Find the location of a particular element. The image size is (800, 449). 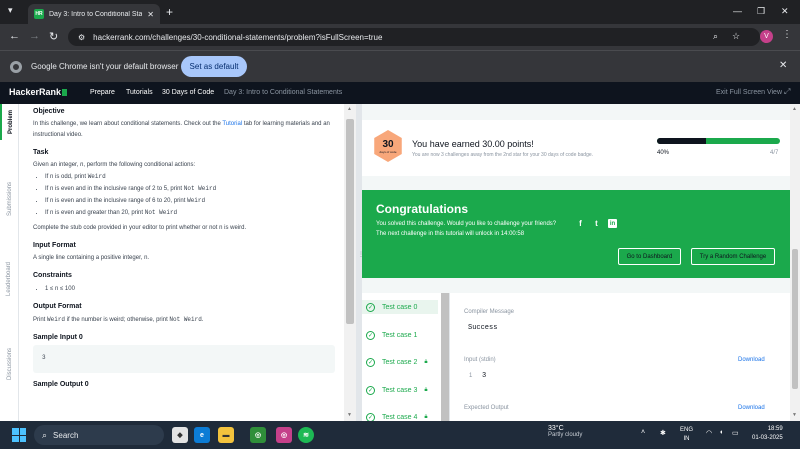

chrome-profile-app-icon: ◎ is located at coordinates (284, 435).